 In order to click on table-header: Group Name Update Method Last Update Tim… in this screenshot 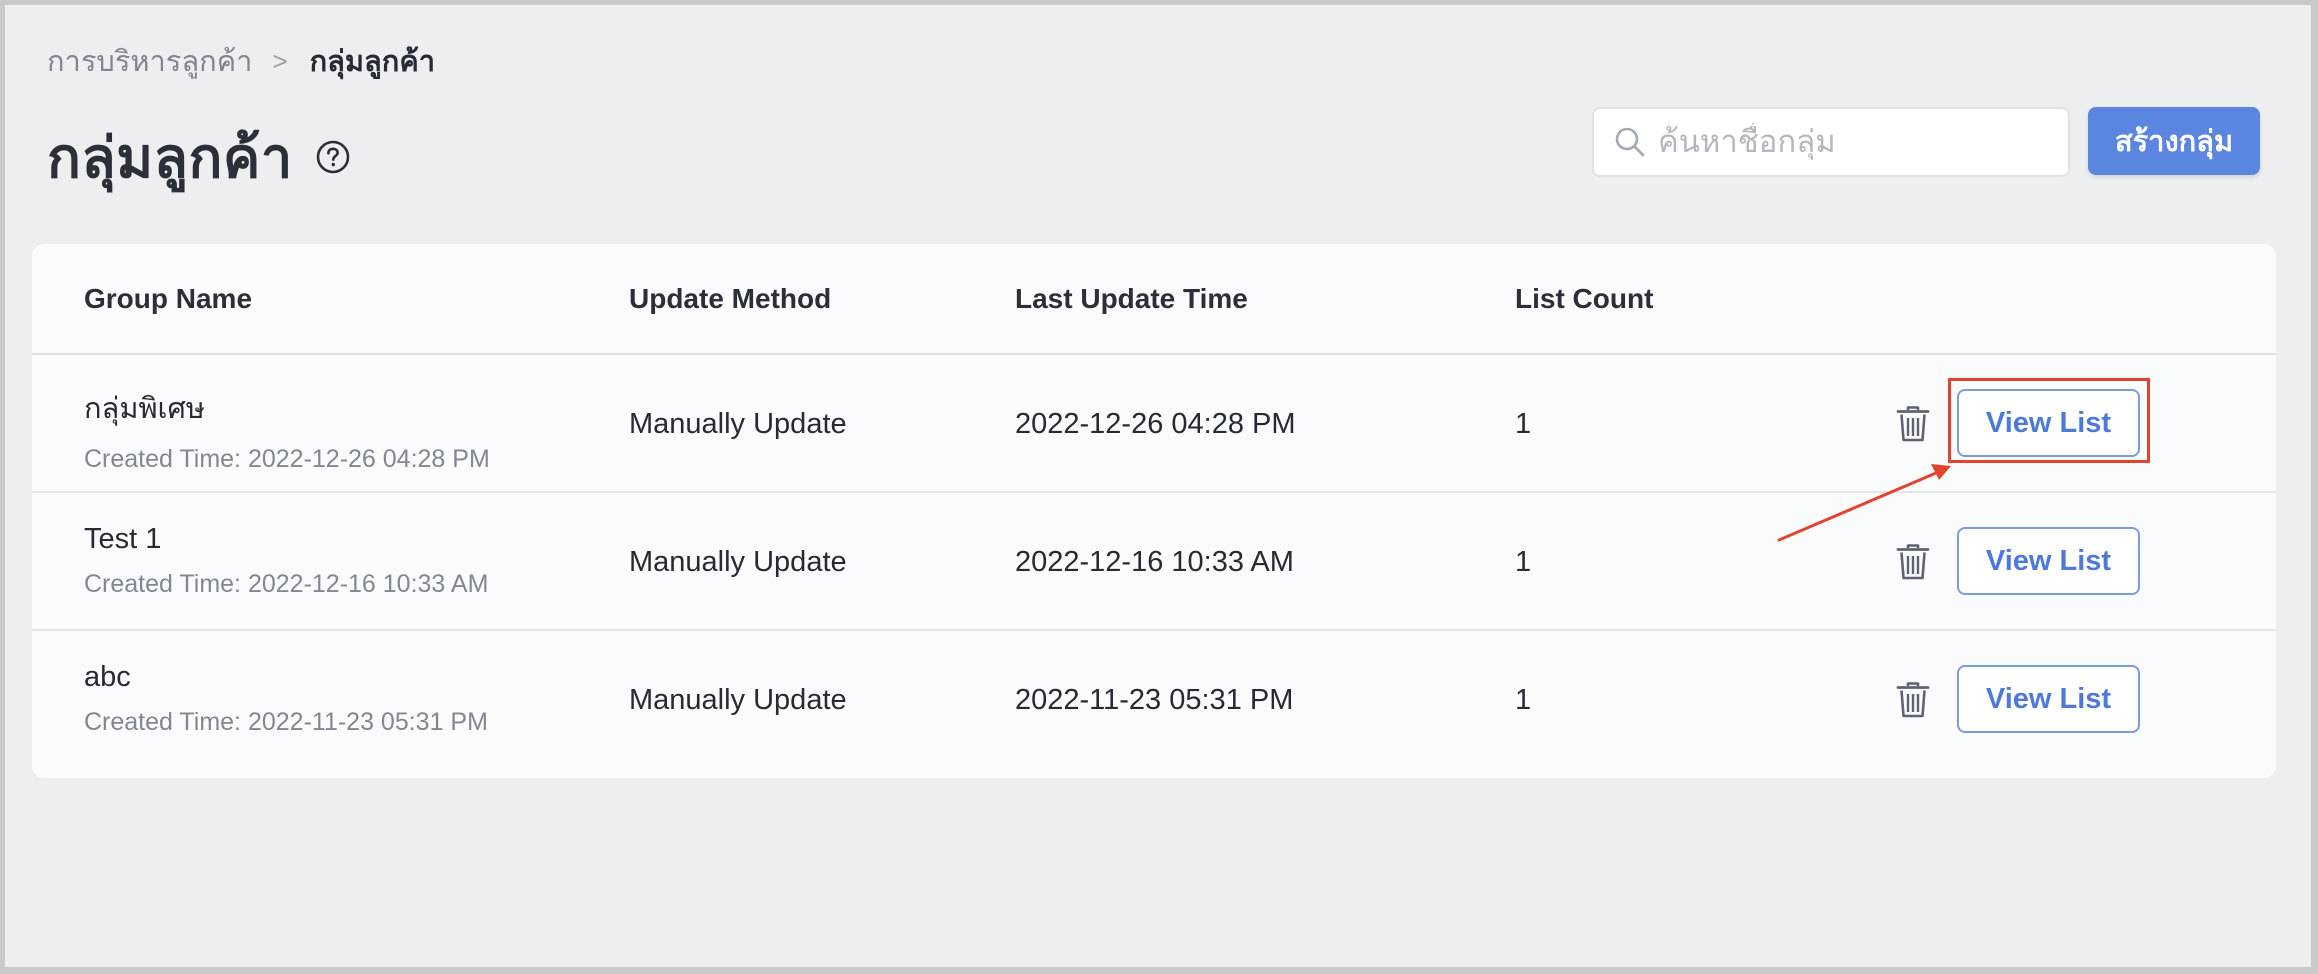, I will do `click(1154, 299)`.